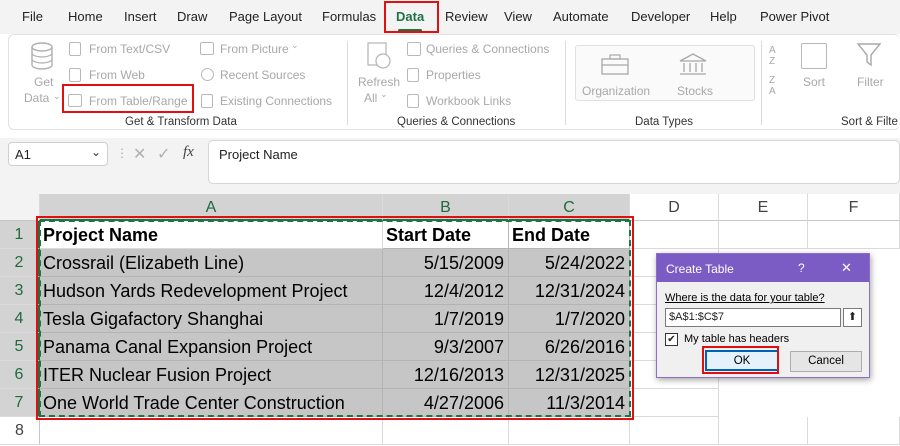  What do you see at coordinates (581, 16) in the screenshot?
I see `tab-automate: Automate` at bounding box center [581, 16].